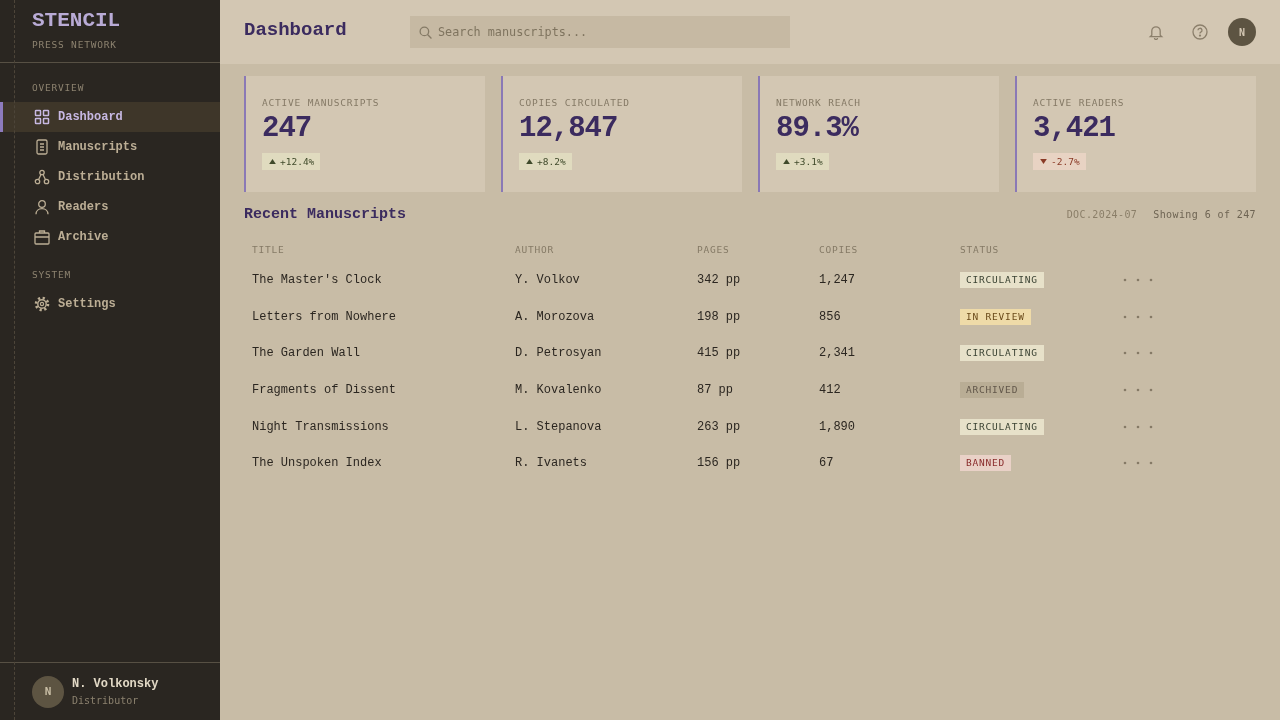  What do you see at coordinates (569, 129) in the screenshot?
I see `stat-value: 12,847` at bounding box center [569, 129].